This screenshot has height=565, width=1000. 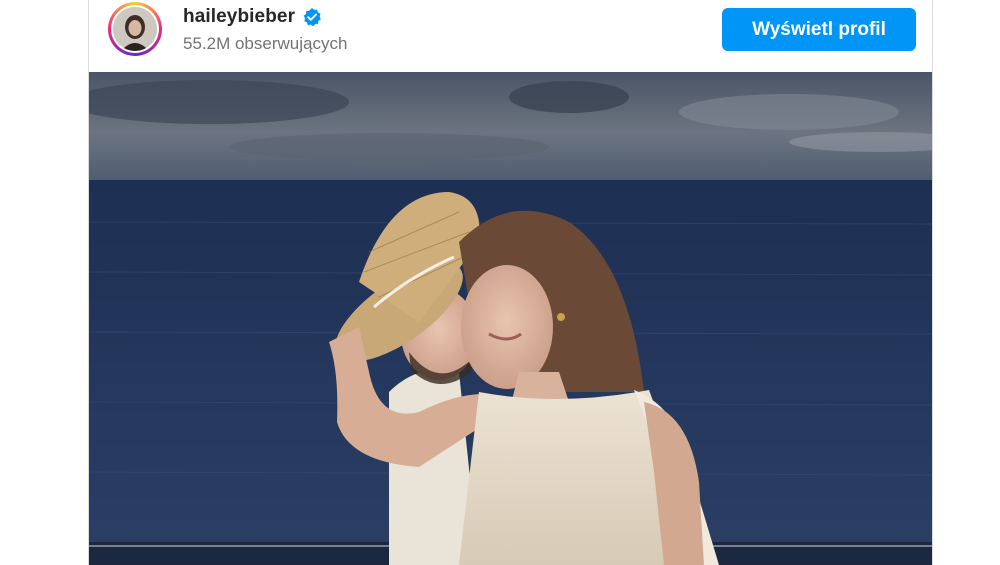 I want to click on avatar, so click(x=135, y=29).